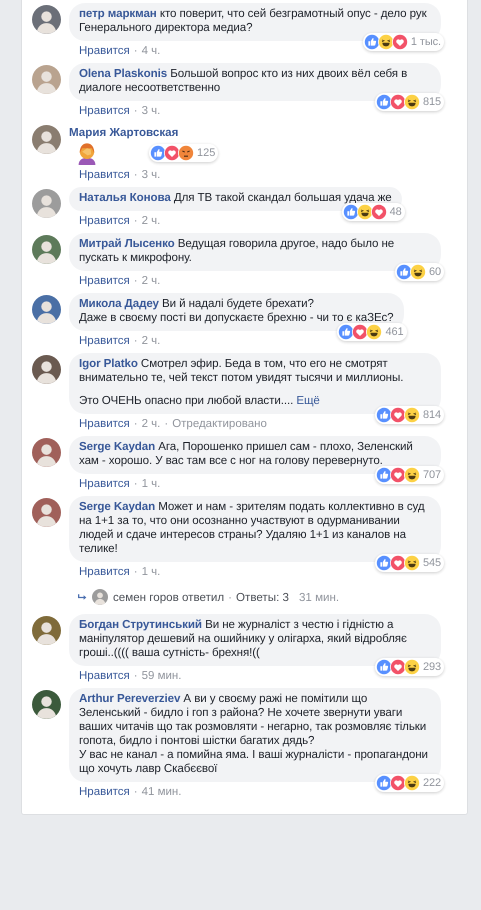 The width and height of the screenshot is (481, 910). Describe the element at coordinates (236, 311) in the screenshot. I see `comment-text: Микола Дадеу Ви й надалі будете брехати? Даже в своєму пості ви допускаєте брехню - чи то є каЗЕс?` at that location.